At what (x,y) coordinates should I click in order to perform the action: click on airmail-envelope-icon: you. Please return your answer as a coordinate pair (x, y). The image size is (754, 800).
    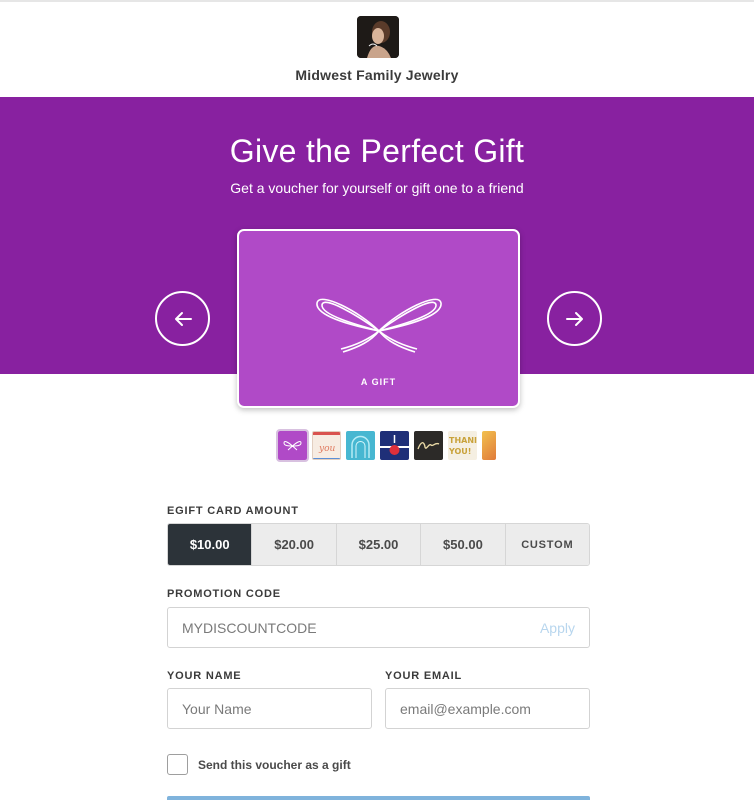
    Looking at the image, I should click on (326, 445).